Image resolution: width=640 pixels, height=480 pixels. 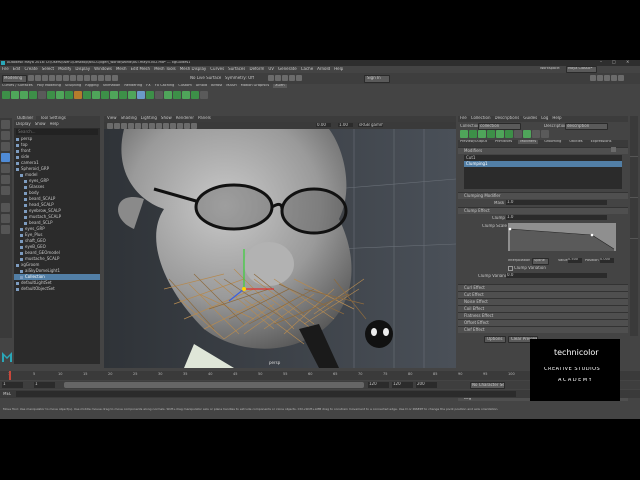 What do you see at coordinates (15, 95) in the screenshot?
I see `create-description-icon` at bounding box center [15, 95].